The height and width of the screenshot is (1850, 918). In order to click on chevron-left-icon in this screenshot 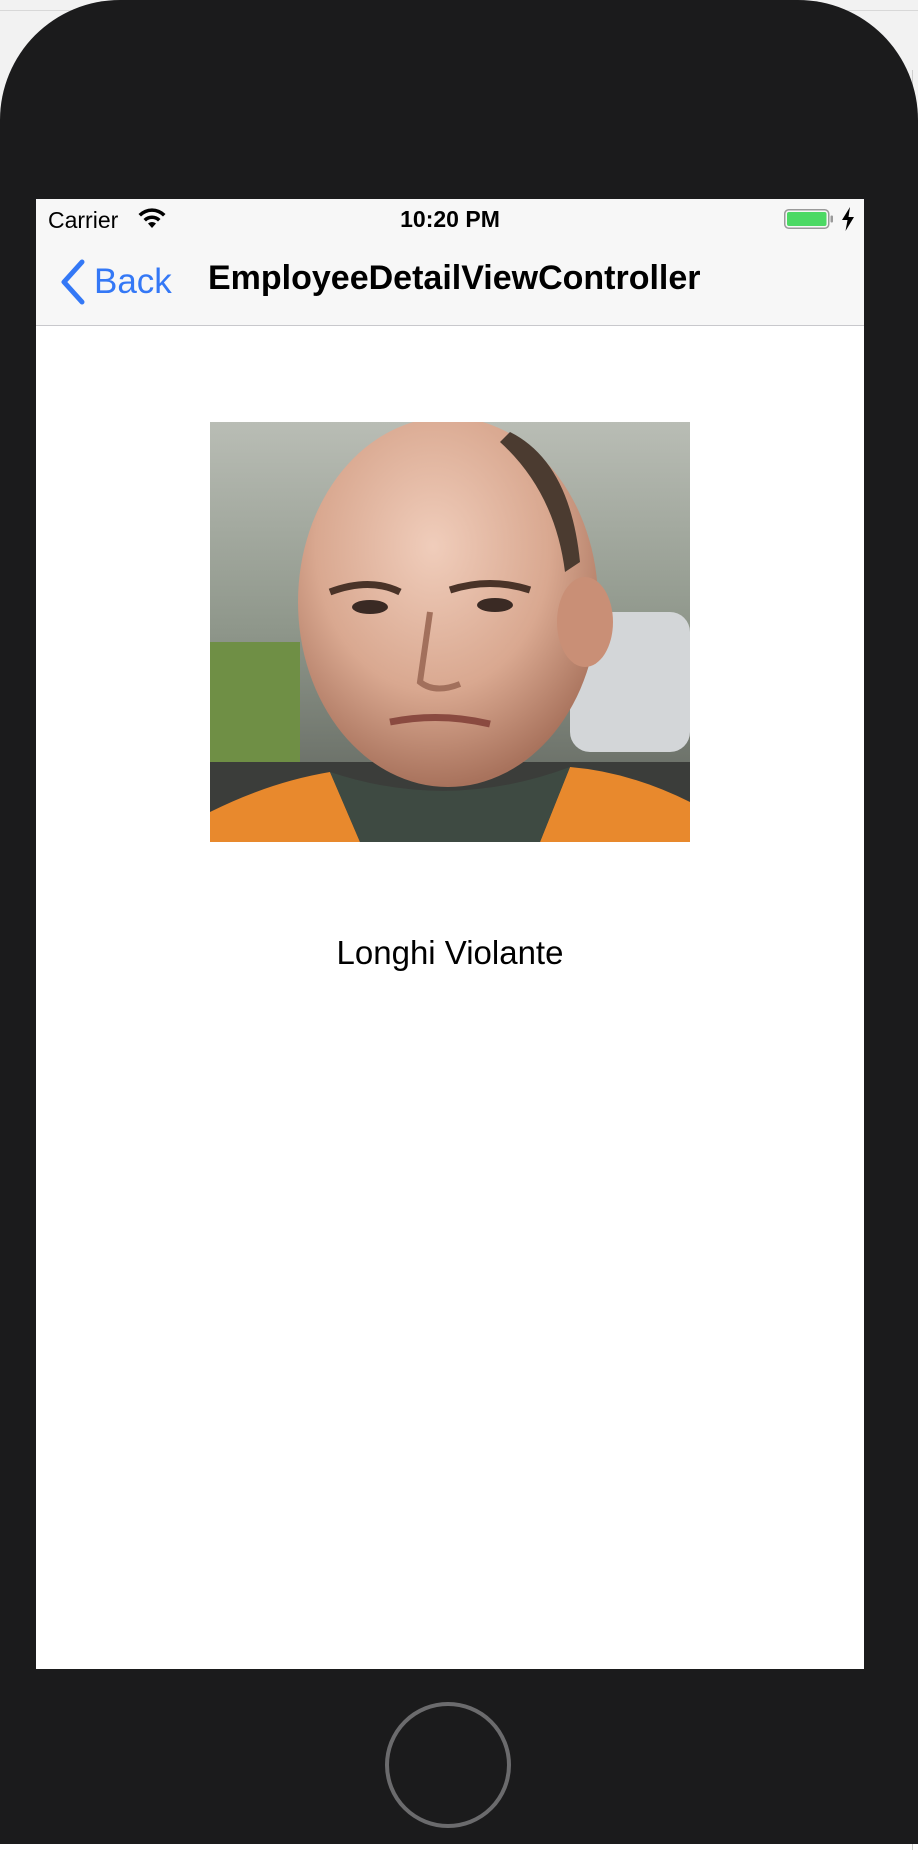, I will do `click(73, 282)`.